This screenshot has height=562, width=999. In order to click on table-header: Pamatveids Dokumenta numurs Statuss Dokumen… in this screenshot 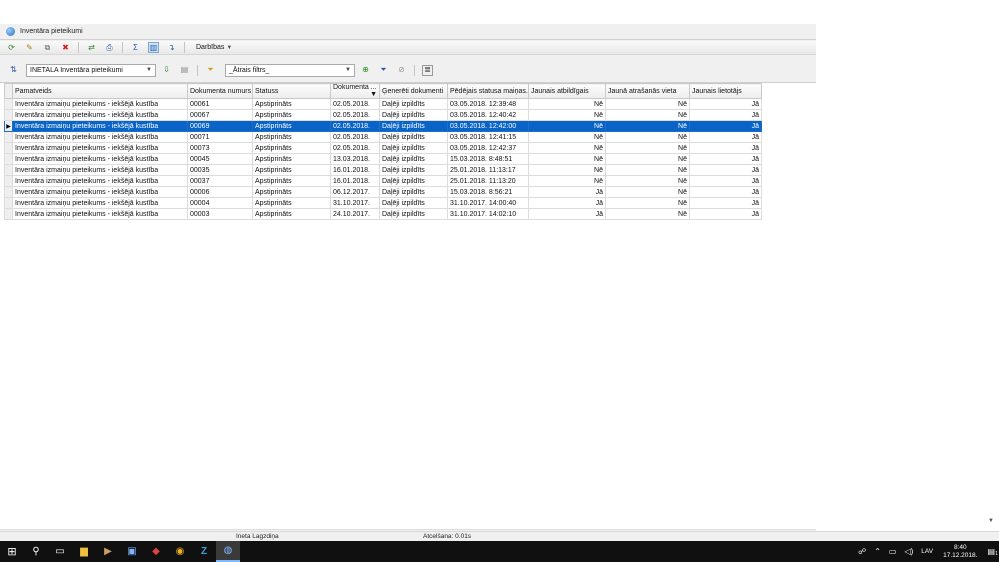, I will do `click(383, 91)`.